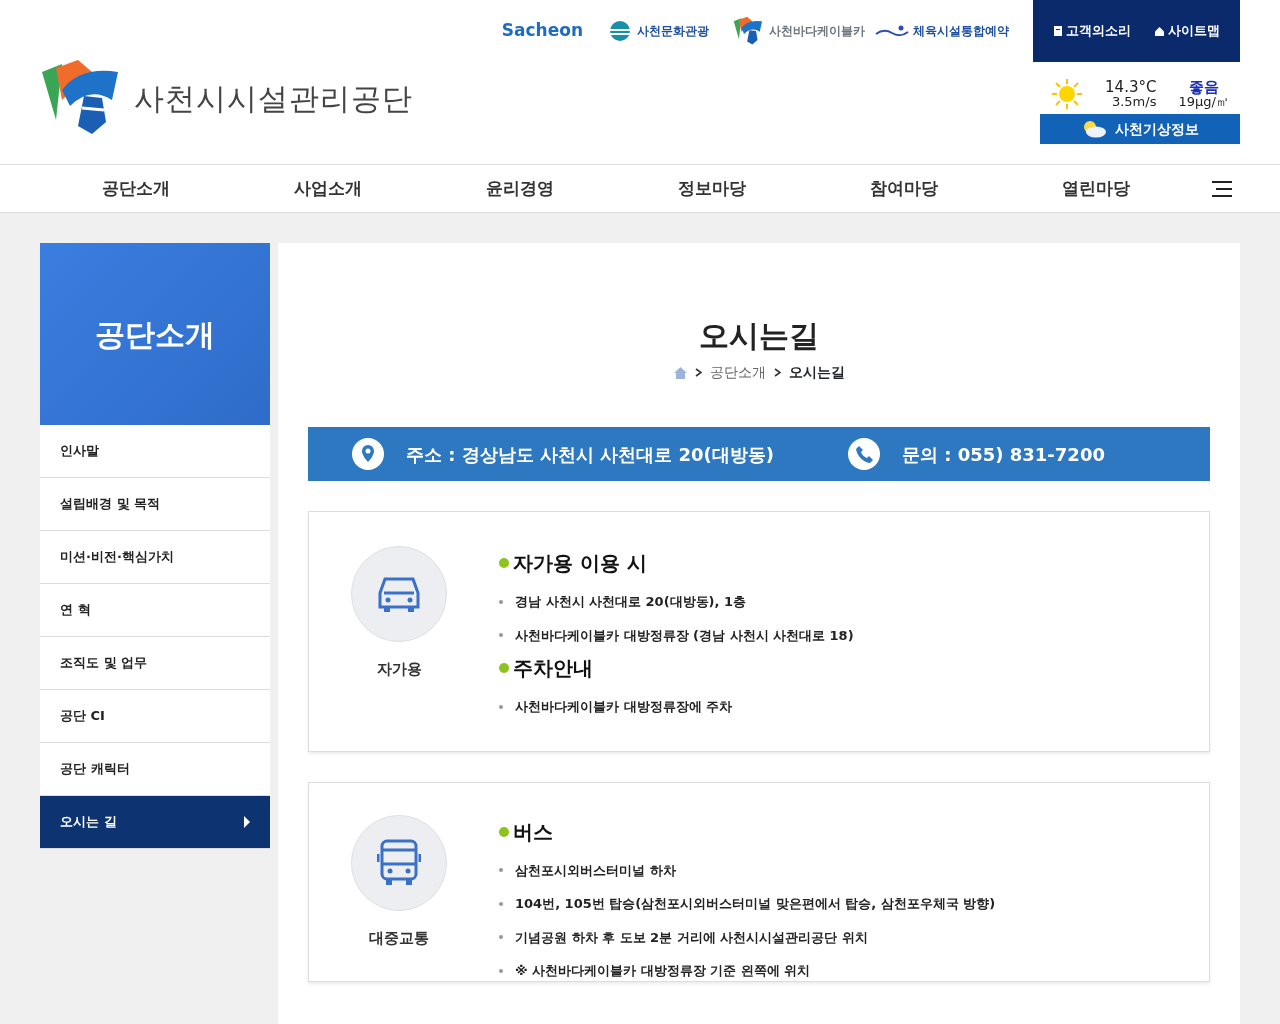 The width and height of the screenshot is (1280, 1024). What do you see at coordinates (864, 454) in the screenshot?
I see `phone-icon` at bounding box center [864, 454].